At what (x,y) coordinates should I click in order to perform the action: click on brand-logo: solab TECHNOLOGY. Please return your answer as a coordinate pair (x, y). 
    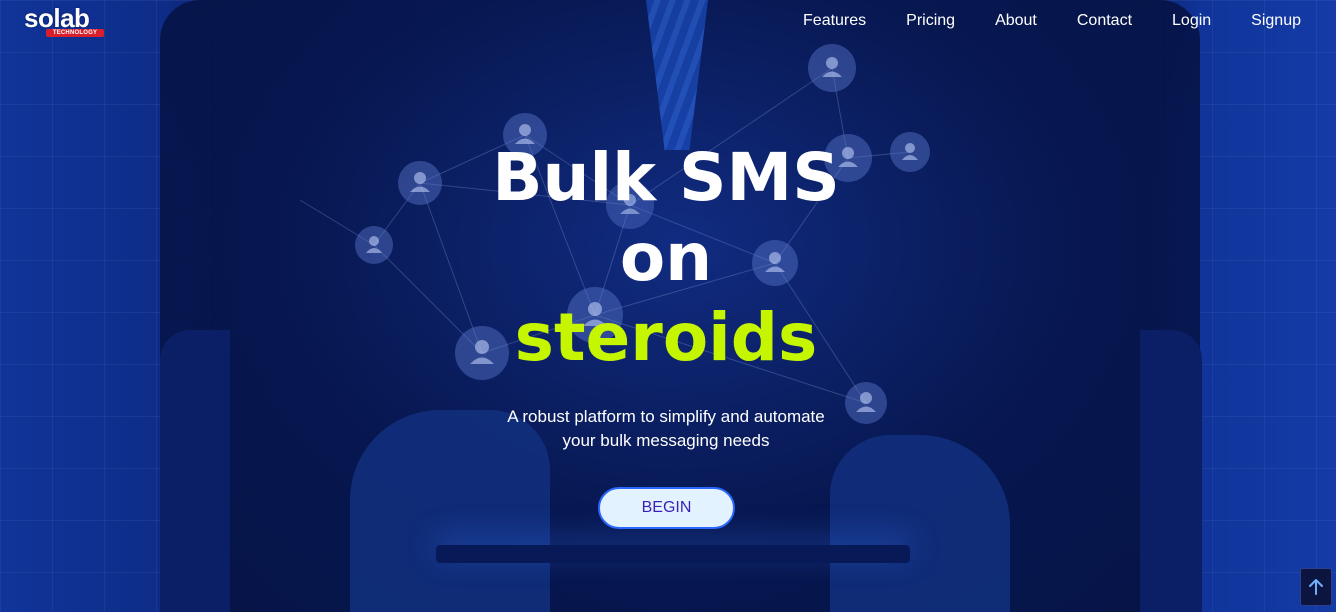
    Looking at the image, I should click on (64, 21).